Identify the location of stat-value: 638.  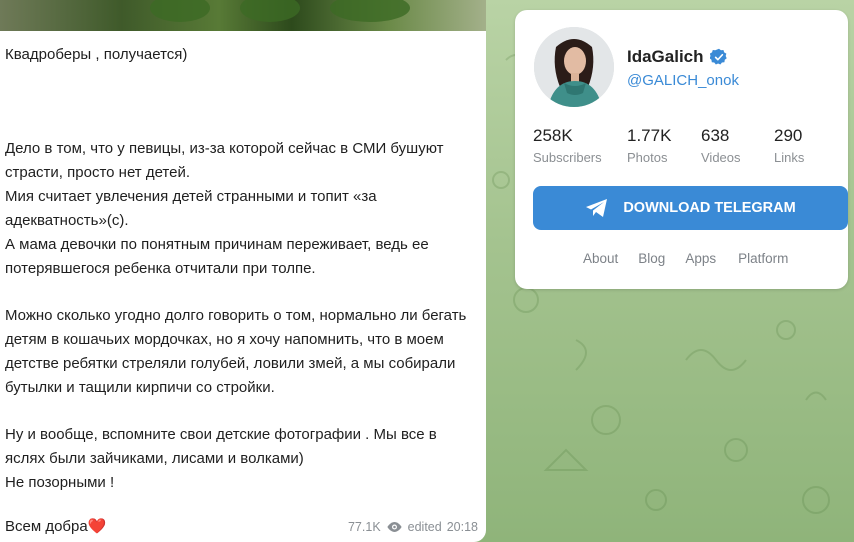
(715, 135).